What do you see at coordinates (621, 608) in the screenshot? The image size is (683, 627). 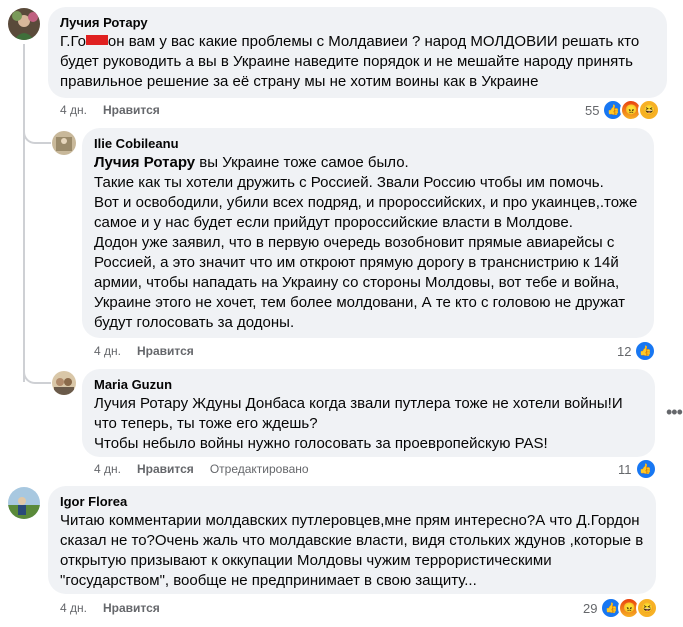 I see `reaction-summary: 29 👍 😠 😆` at bounding box center [621, 608].